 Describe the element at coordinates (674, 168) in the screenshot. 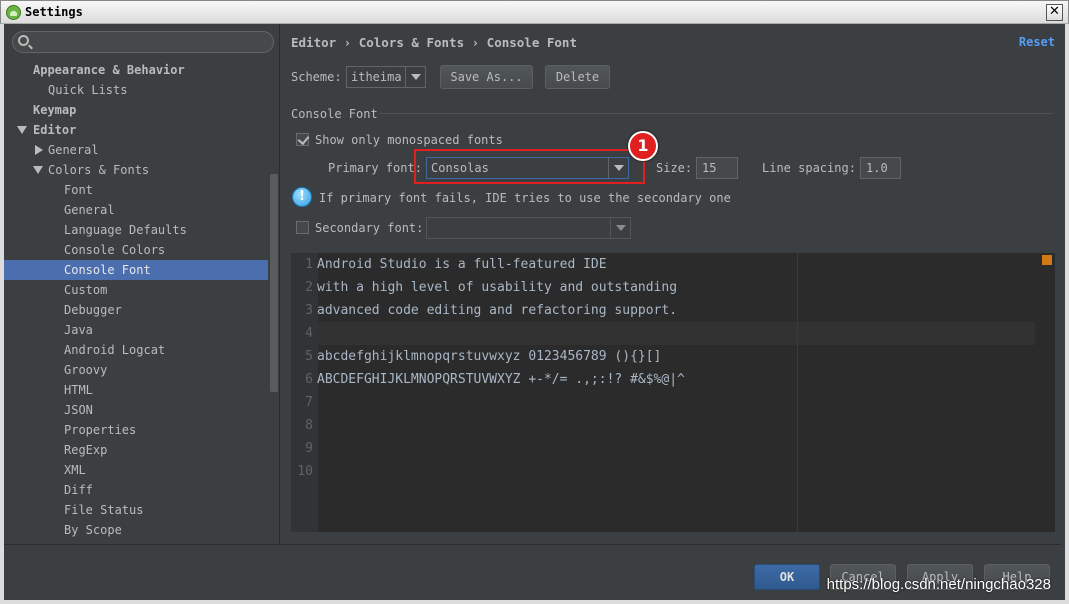

I see `size-label: Size:` at that location.